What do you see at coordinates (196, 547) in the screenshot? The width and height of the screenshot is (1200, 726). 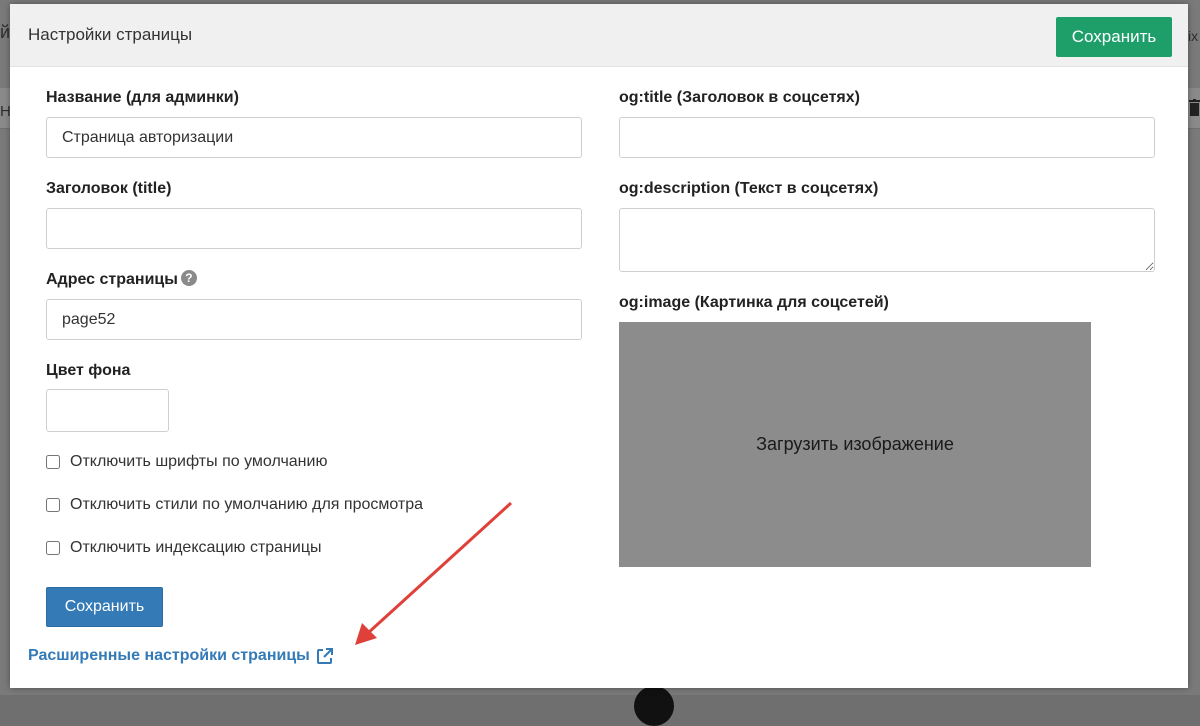 I see `checkbox-label: Отключить индексацию страницы` at bounding box center [196, 547].